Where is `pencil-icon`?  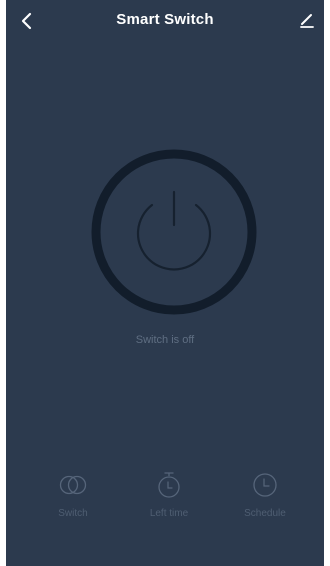
pencil-icon is located at coordinates (307, 21).